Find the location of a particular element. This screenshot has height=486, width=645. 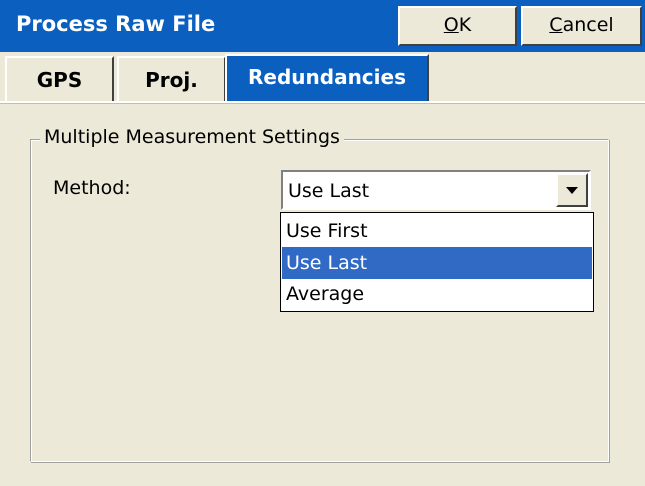

method-option-use-last: Use Last is located at coordinates (437, 263).